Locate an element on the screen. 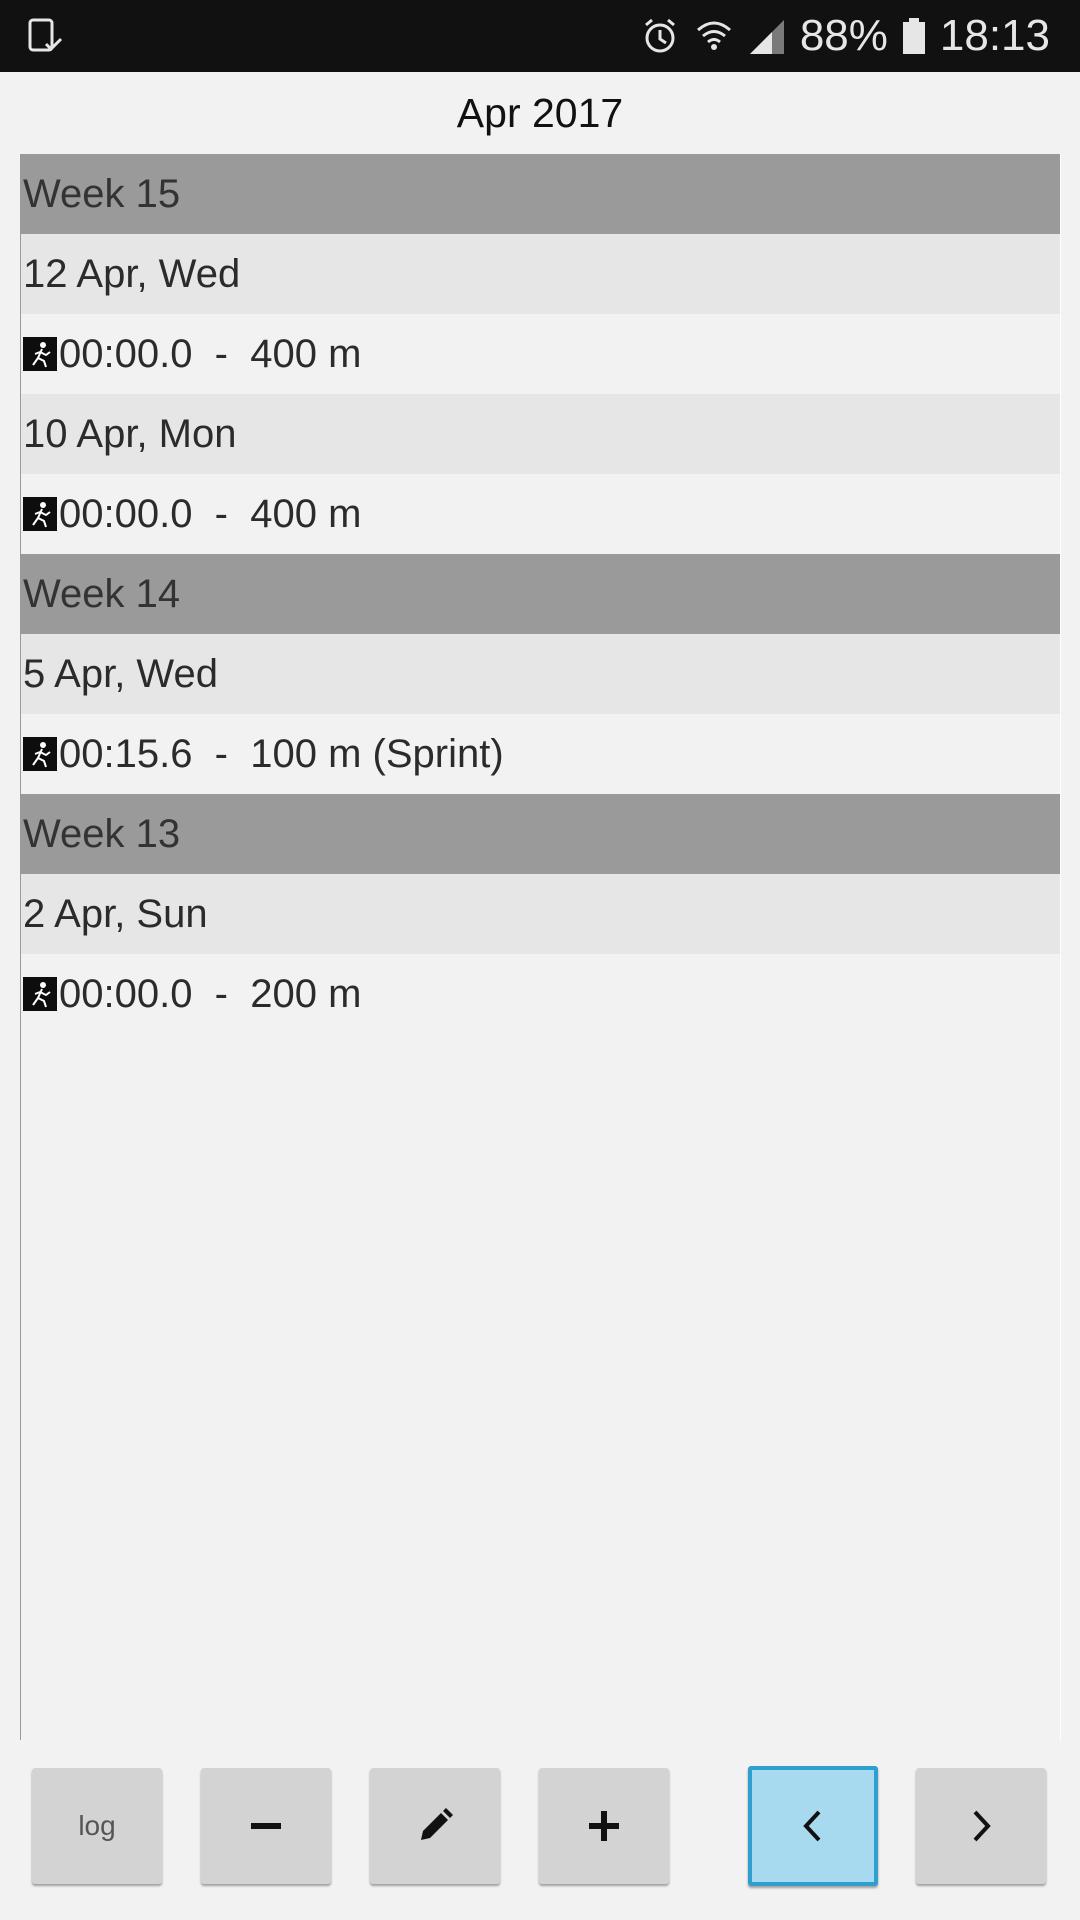  chevron-left-icon is located at coordinates (812, 1826).